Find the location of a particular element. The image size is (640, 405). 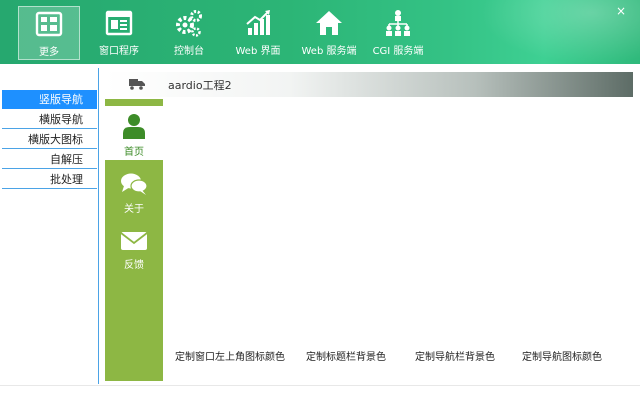

toolbar-button-console: 控制台 is located at coordinates (189, 33).